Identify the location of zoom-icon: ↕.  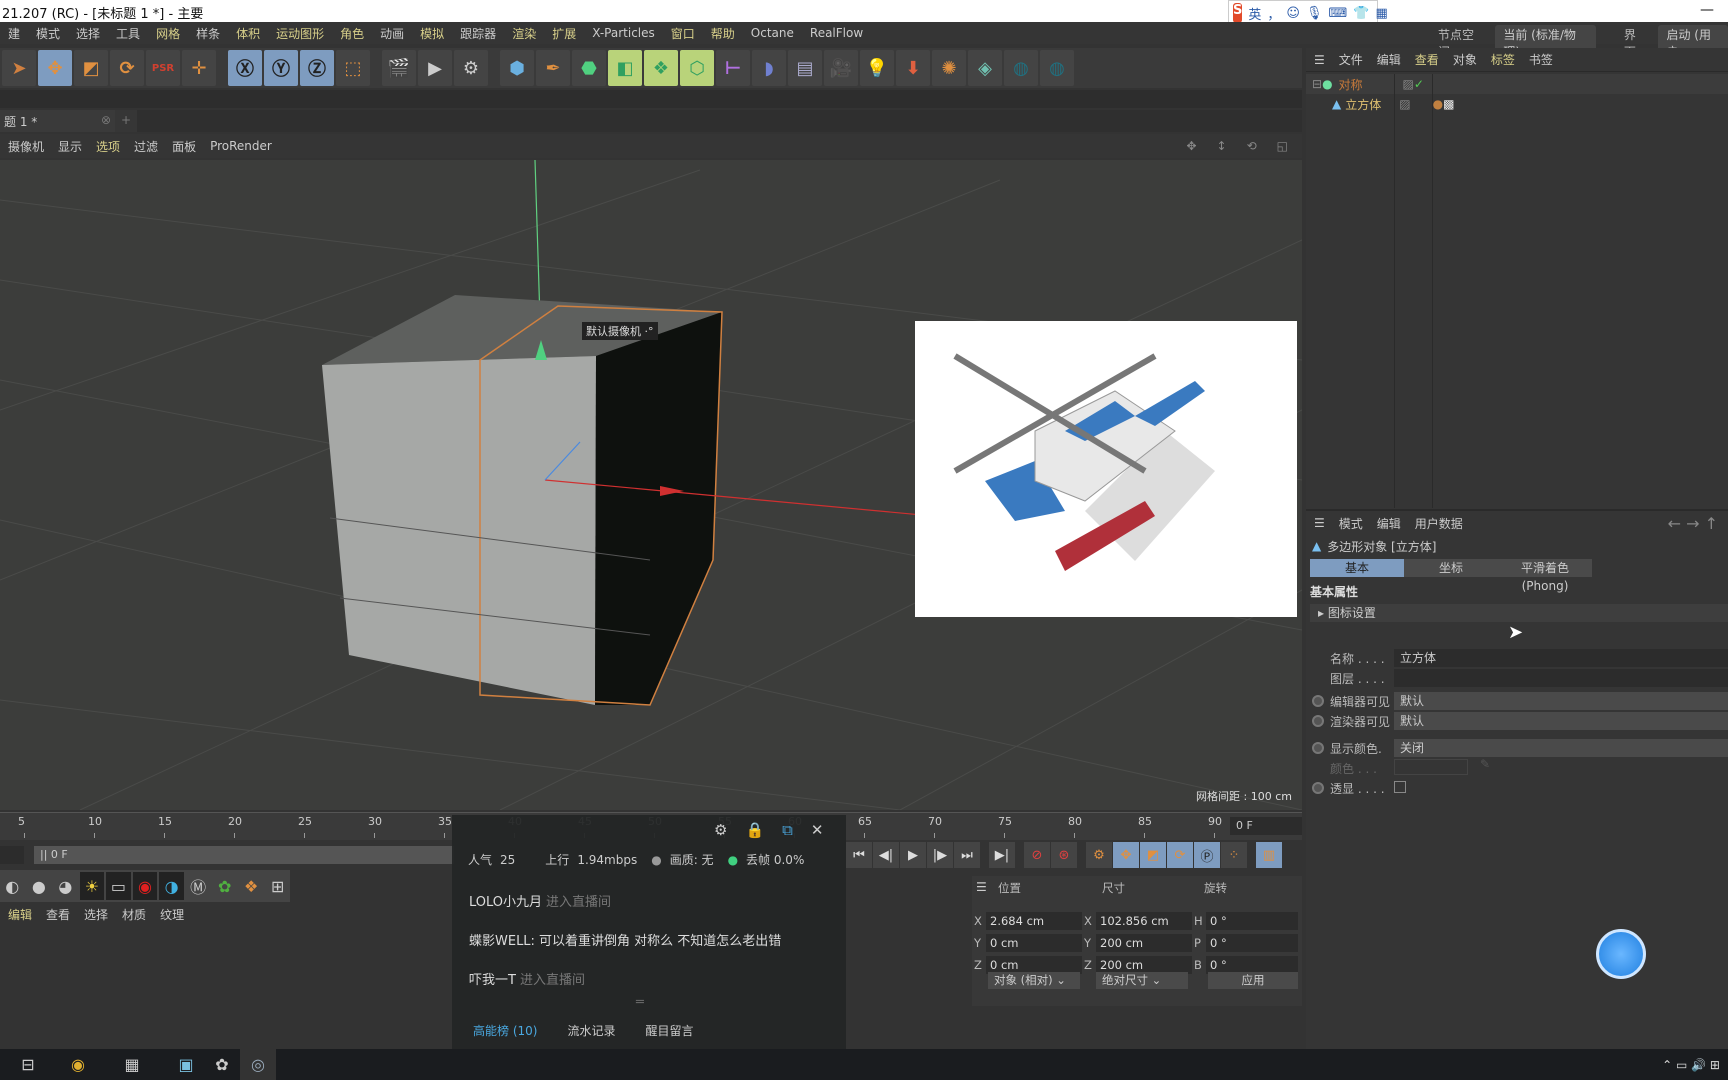
(1222, 146).